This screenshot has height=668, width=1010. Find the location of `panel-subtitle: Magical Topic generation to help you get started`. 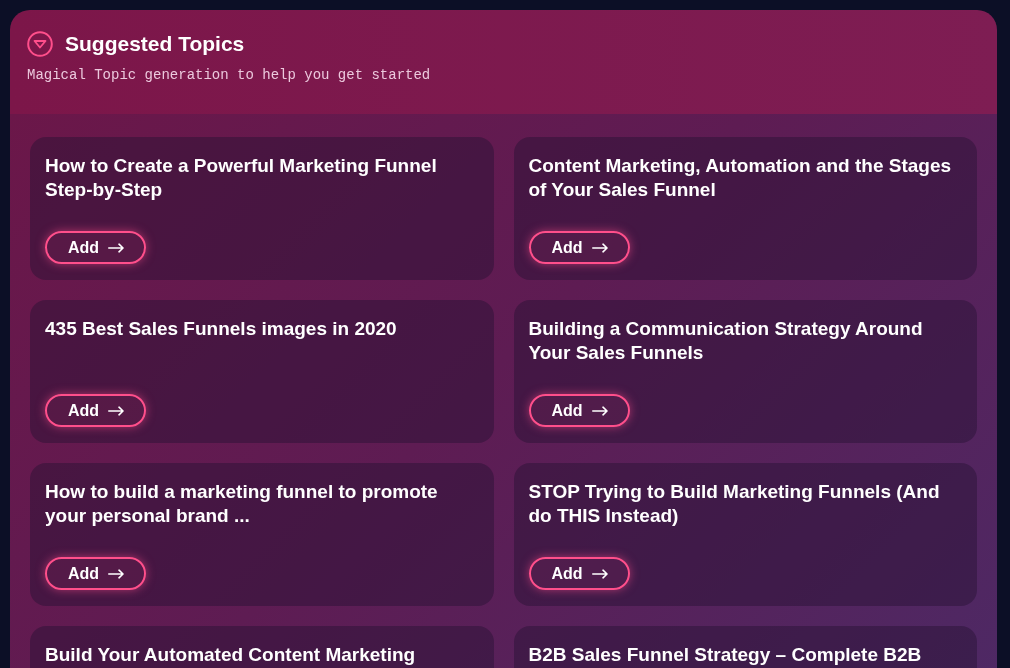

panel-subtitle: Magical Topic generation to help you get started is located at coordinates (229, 75).